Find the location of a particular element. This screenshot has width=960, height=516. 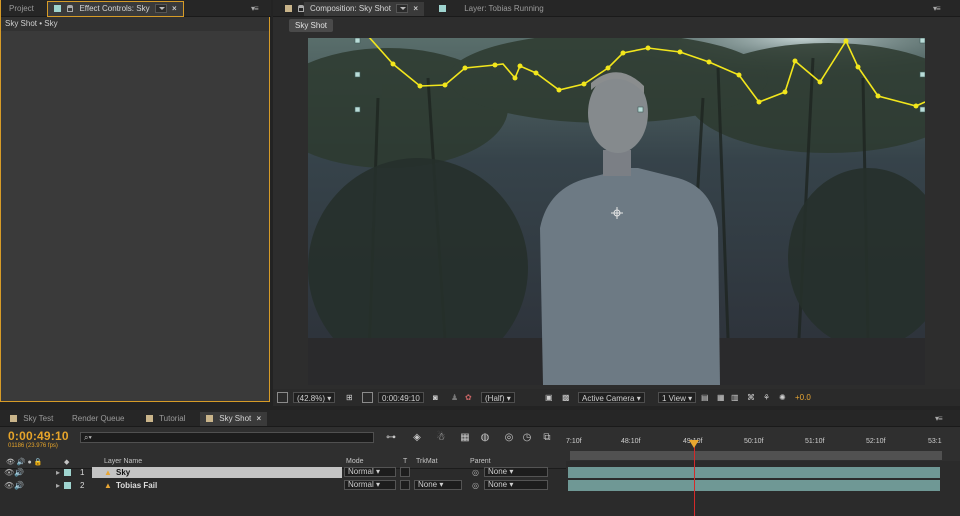

brainstorm-icon: ◎ is located at coordinates (509, 438).